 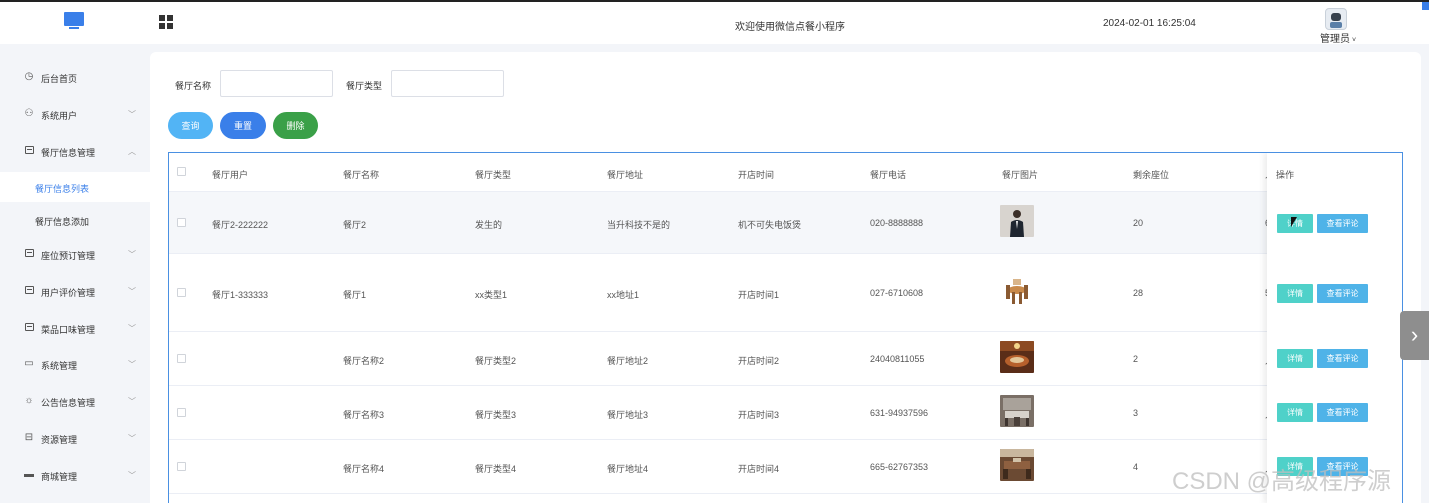 What do you see at coordinates (897, 223) in the screenshot?
I see `cell-phone: 020-8888888` at bounding box center [897, 223].